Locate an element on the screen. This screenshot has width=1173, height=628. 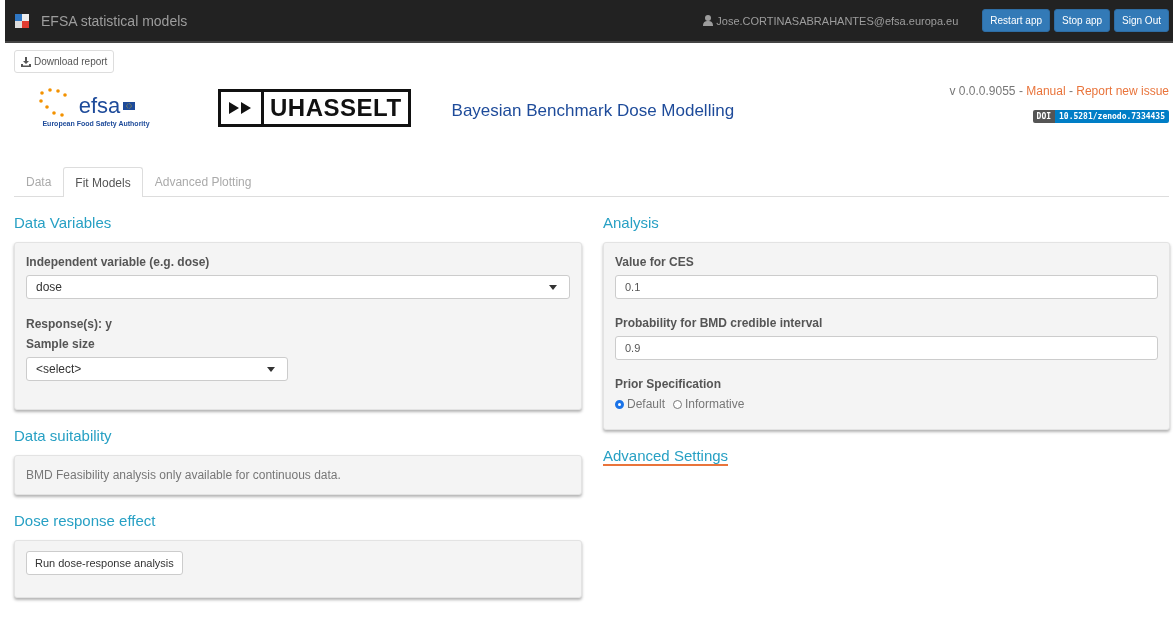
input-field: 0.1 is located at coordinates (886, 287).